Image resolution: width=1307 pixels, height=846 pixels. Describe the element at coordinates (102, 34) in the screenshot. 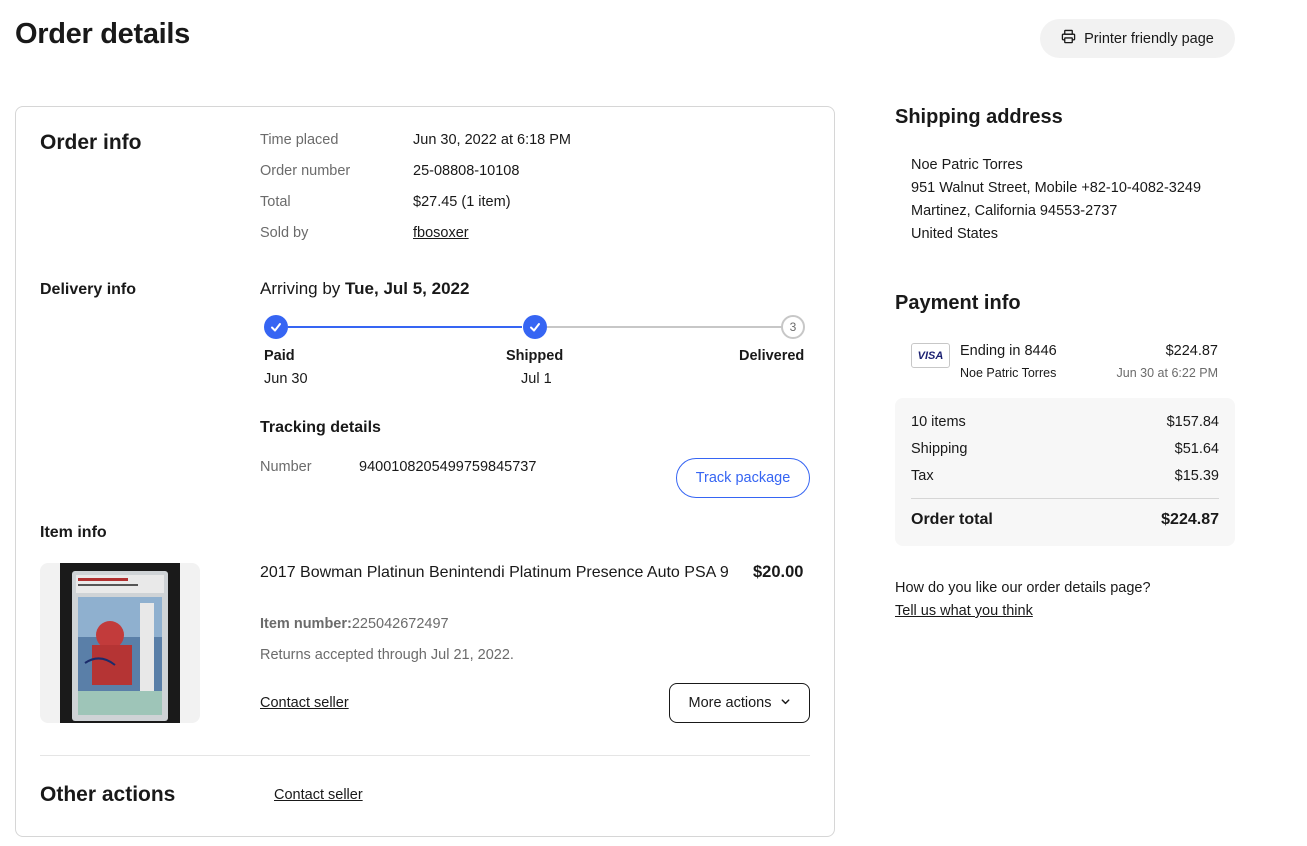

I see `page-title: Order details` at that location.